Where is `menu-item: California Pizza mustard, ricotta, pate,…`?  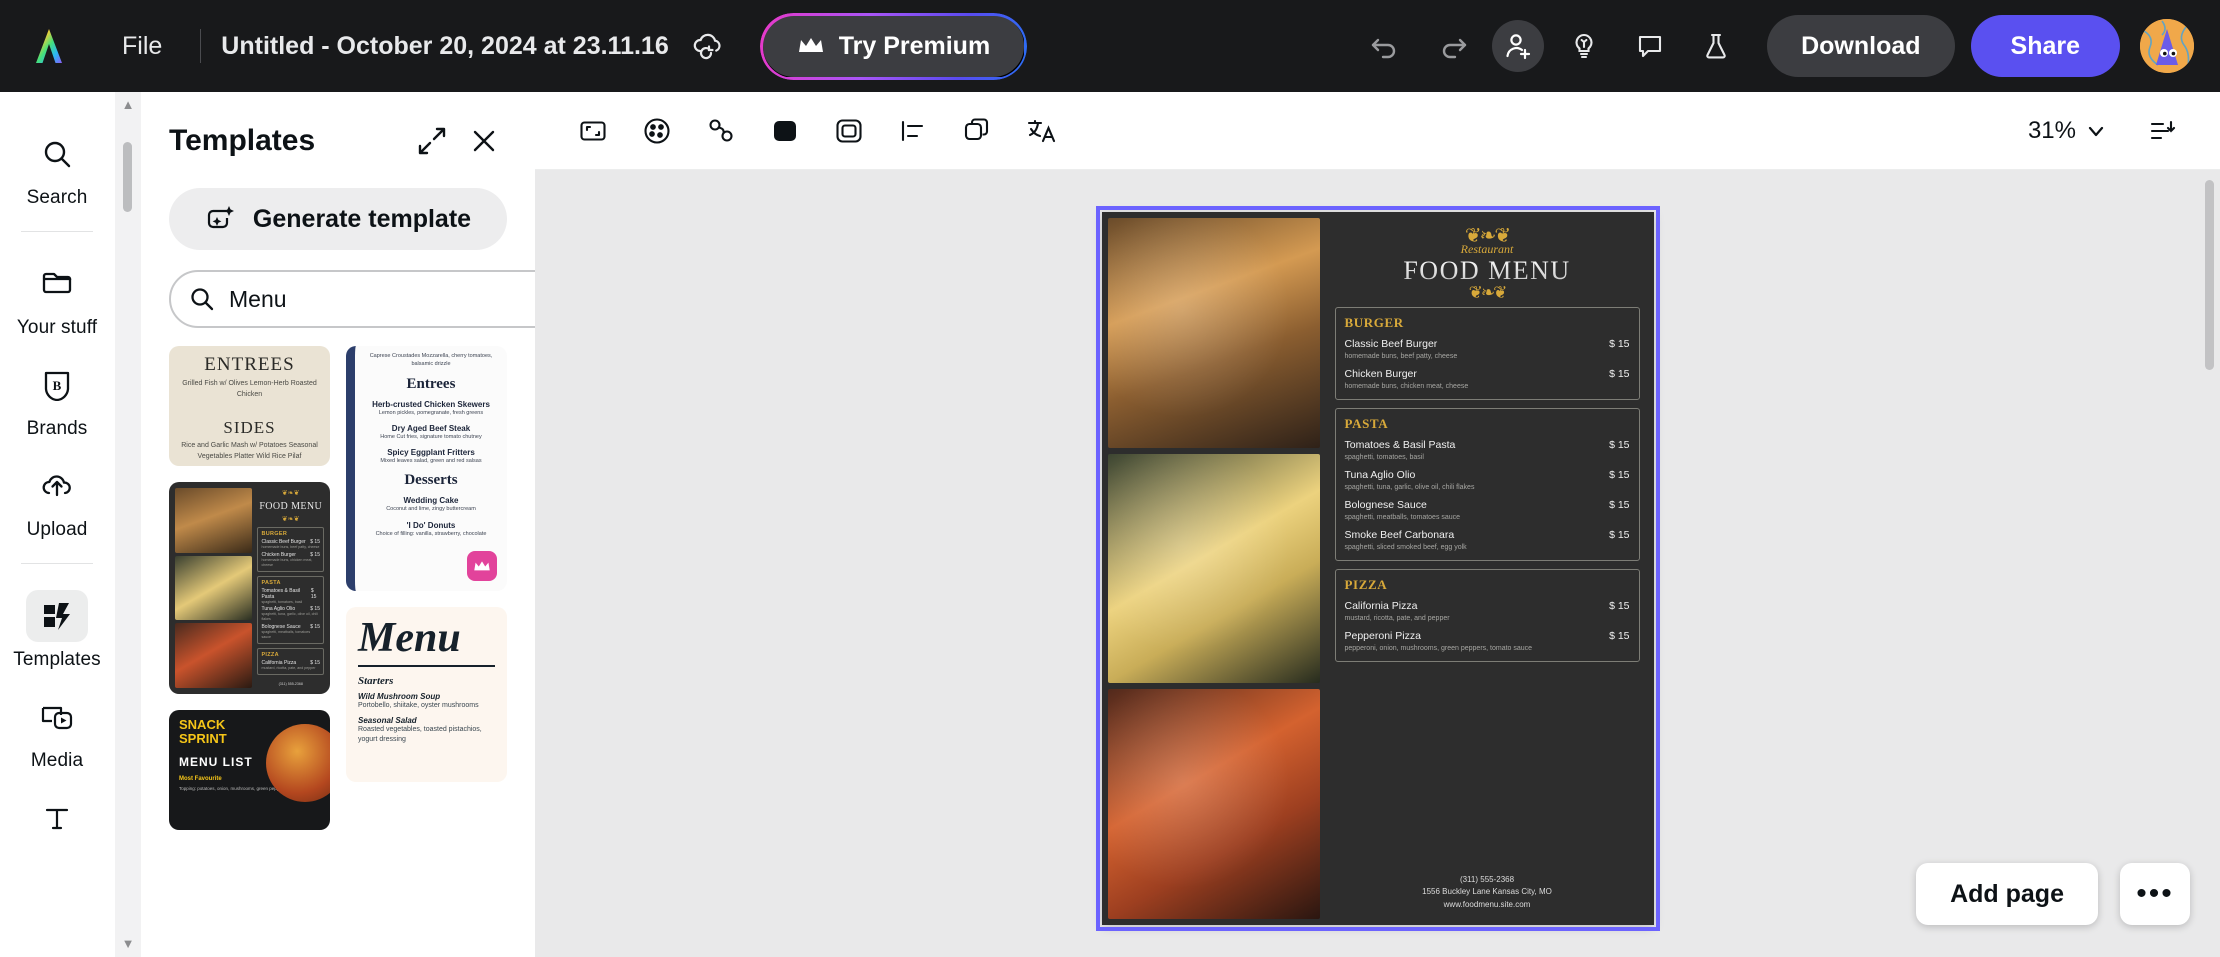 menu-item: California Pizza mustard, ricotta, pate,… is located at coordinates (1487, 611).